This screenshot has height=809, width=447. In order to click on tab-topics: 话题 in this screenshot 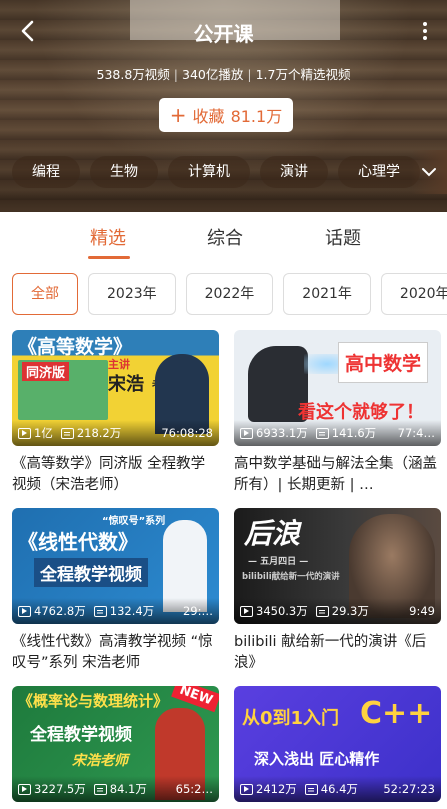, I will do `click(343, 237)`.